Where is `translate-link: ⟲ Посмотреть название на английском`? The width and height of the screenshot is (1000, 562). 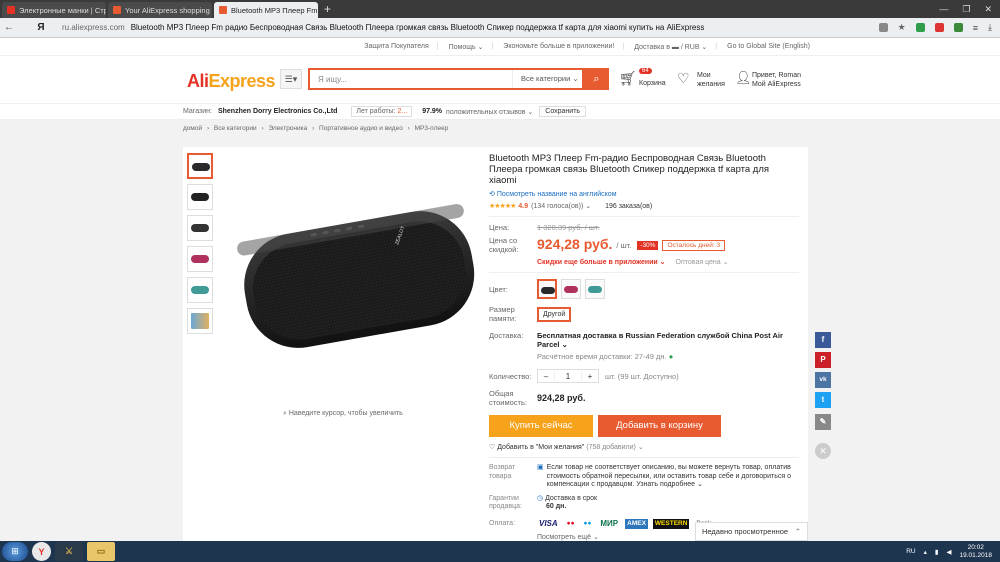 translate-link: ⟲ Посмотреть название на английском is located at coordinates (644, 194).